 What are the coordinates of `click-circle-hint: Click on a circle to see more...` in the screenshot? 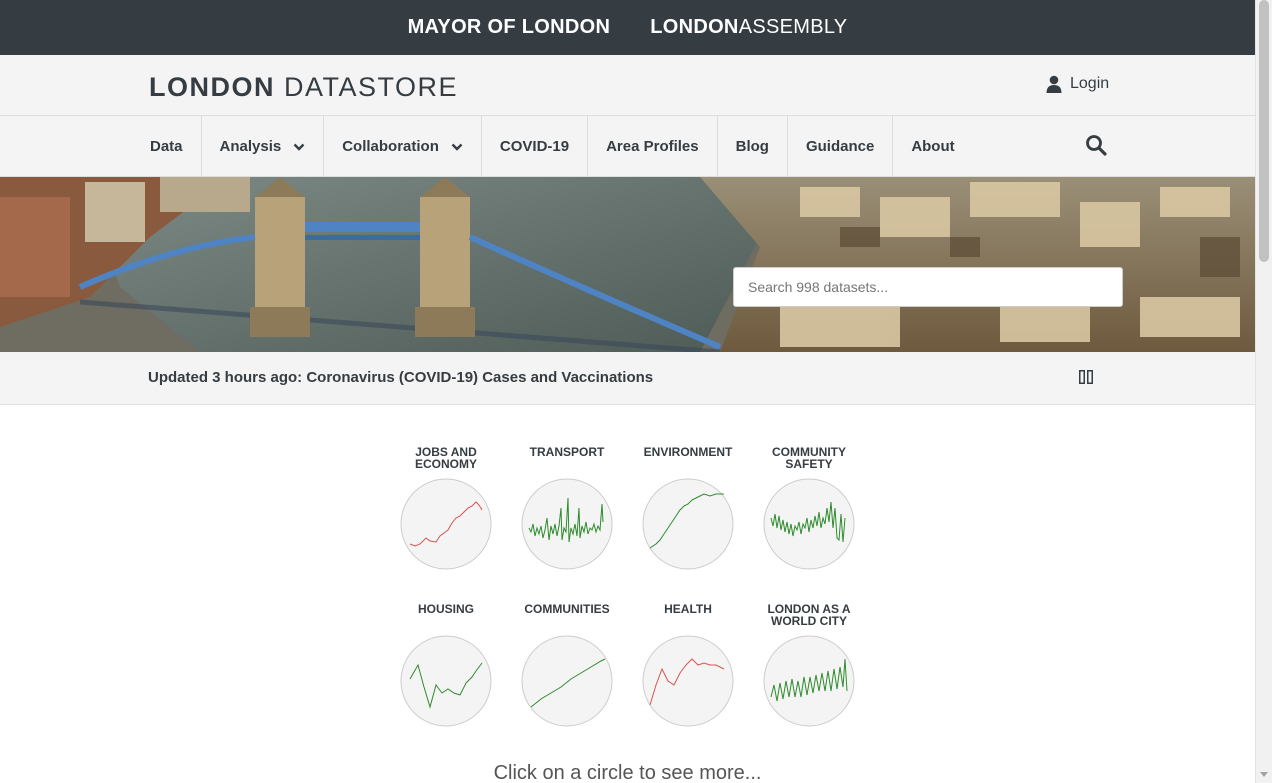 It's located at (627, 772).